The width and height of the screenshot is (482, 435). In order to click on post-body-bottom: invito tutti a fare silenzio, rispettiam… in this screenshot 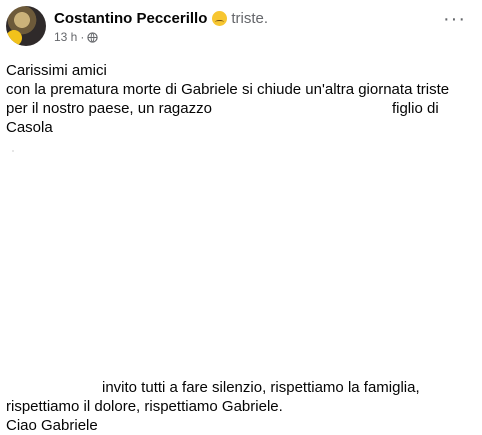, I will do `click(241, 406)`.